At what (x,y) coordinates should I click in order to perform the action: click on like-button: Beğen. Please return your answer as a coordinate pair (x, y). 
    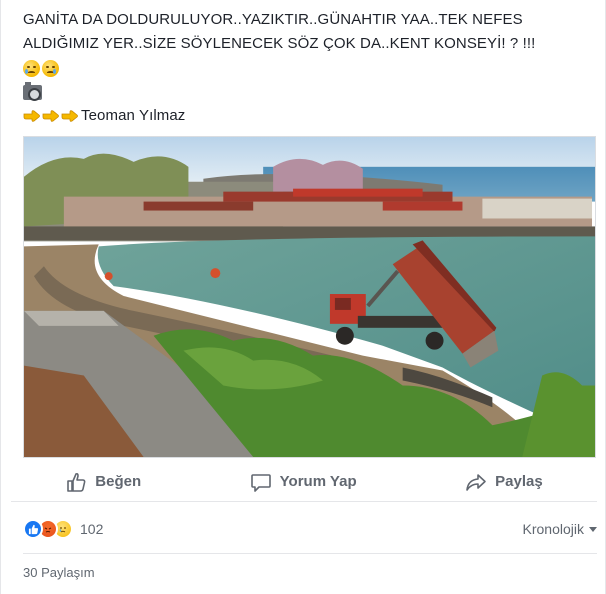
    Looking at the image, I should click on (103, 482).